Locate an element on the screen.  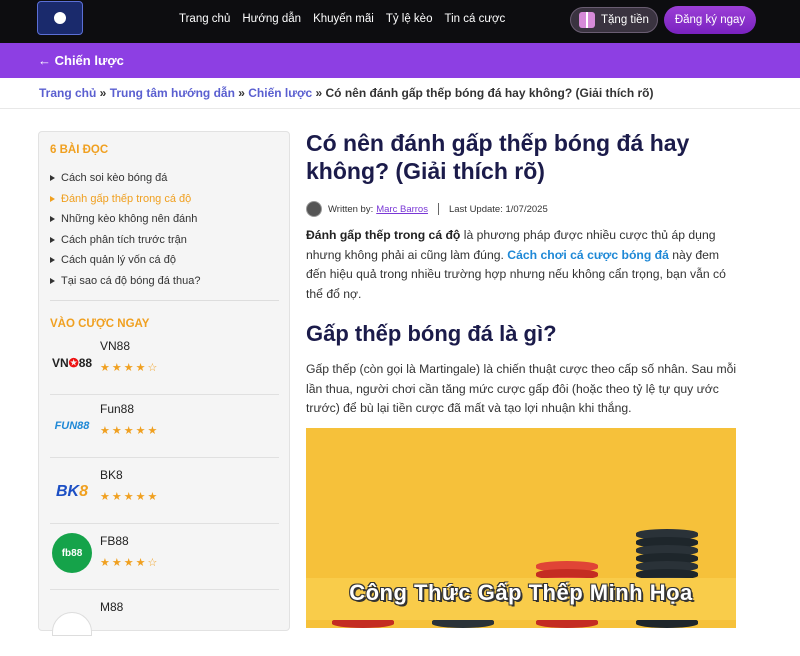
fb88-logo: fb88 is located at coordinates (72, 553).